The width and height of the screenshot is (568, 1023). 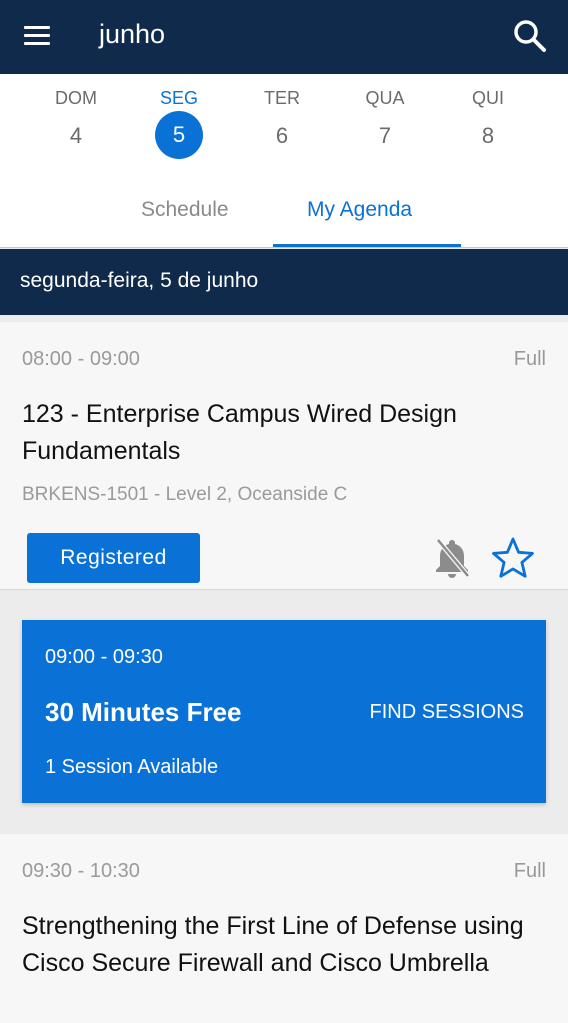 I want to click on bell-off-icon, so click(x=452, y=558).